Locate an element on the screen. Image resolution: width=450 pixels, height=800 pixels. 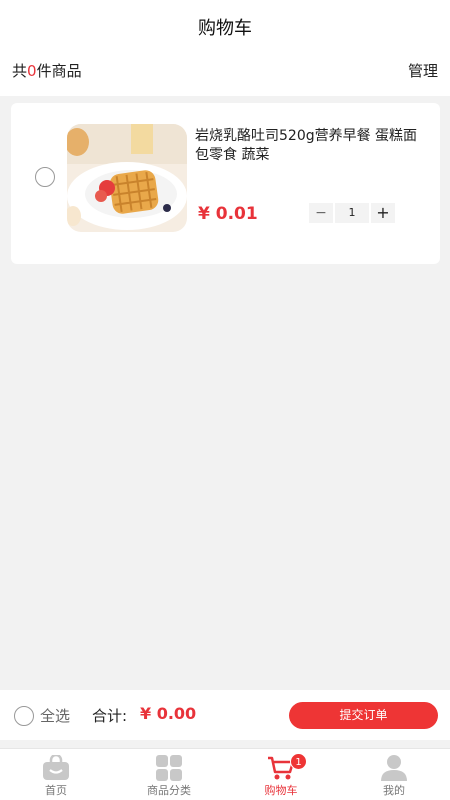
total-value: ¥ 0.00 is located at coordinates (168, 713).